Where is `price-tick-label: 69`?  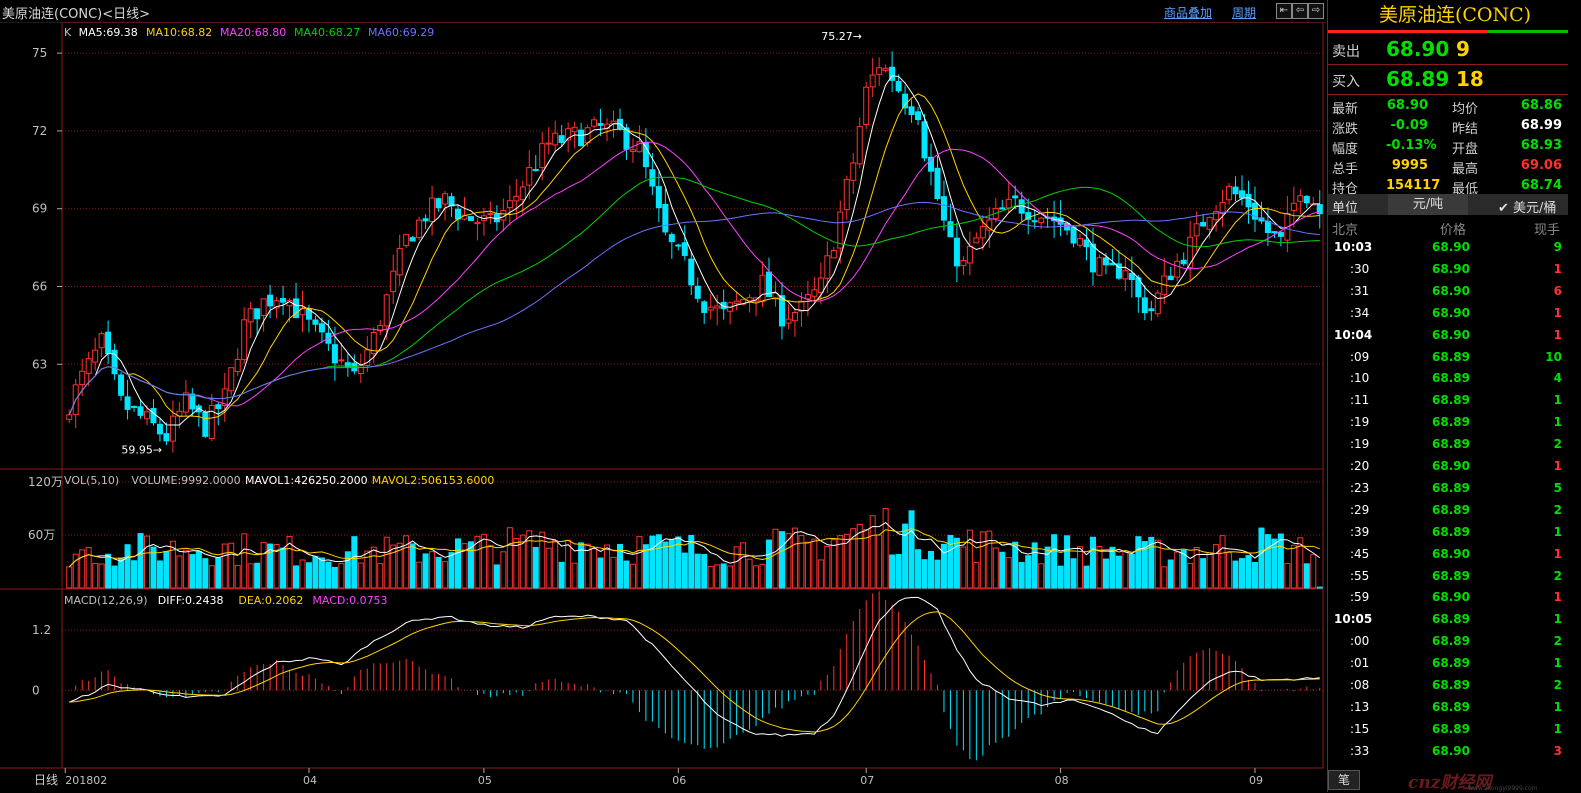
price-tick-label: 69 is located at coordinates (39, 209).